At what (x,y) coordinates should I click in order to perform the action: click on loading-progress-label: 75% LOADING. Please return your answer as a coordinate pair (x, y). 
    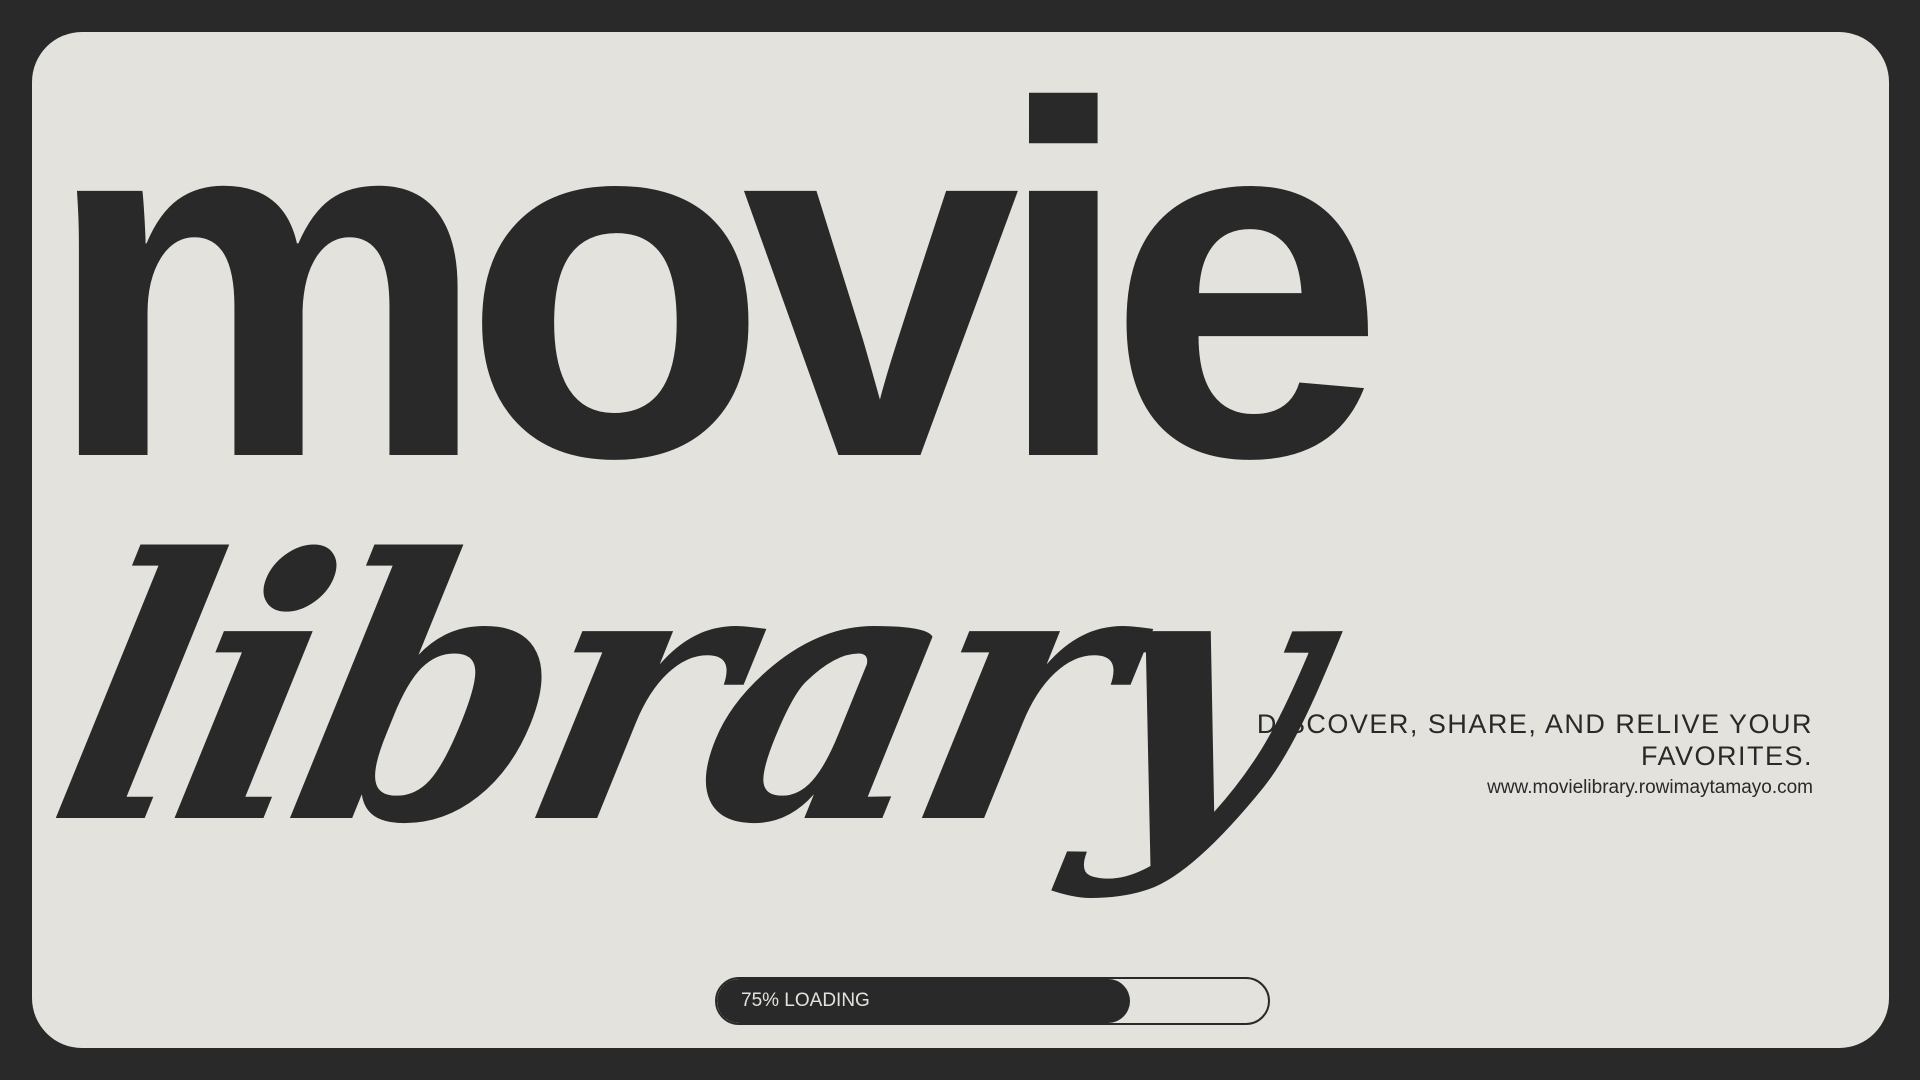
    Looking at the image, I should click on (805, 1000).